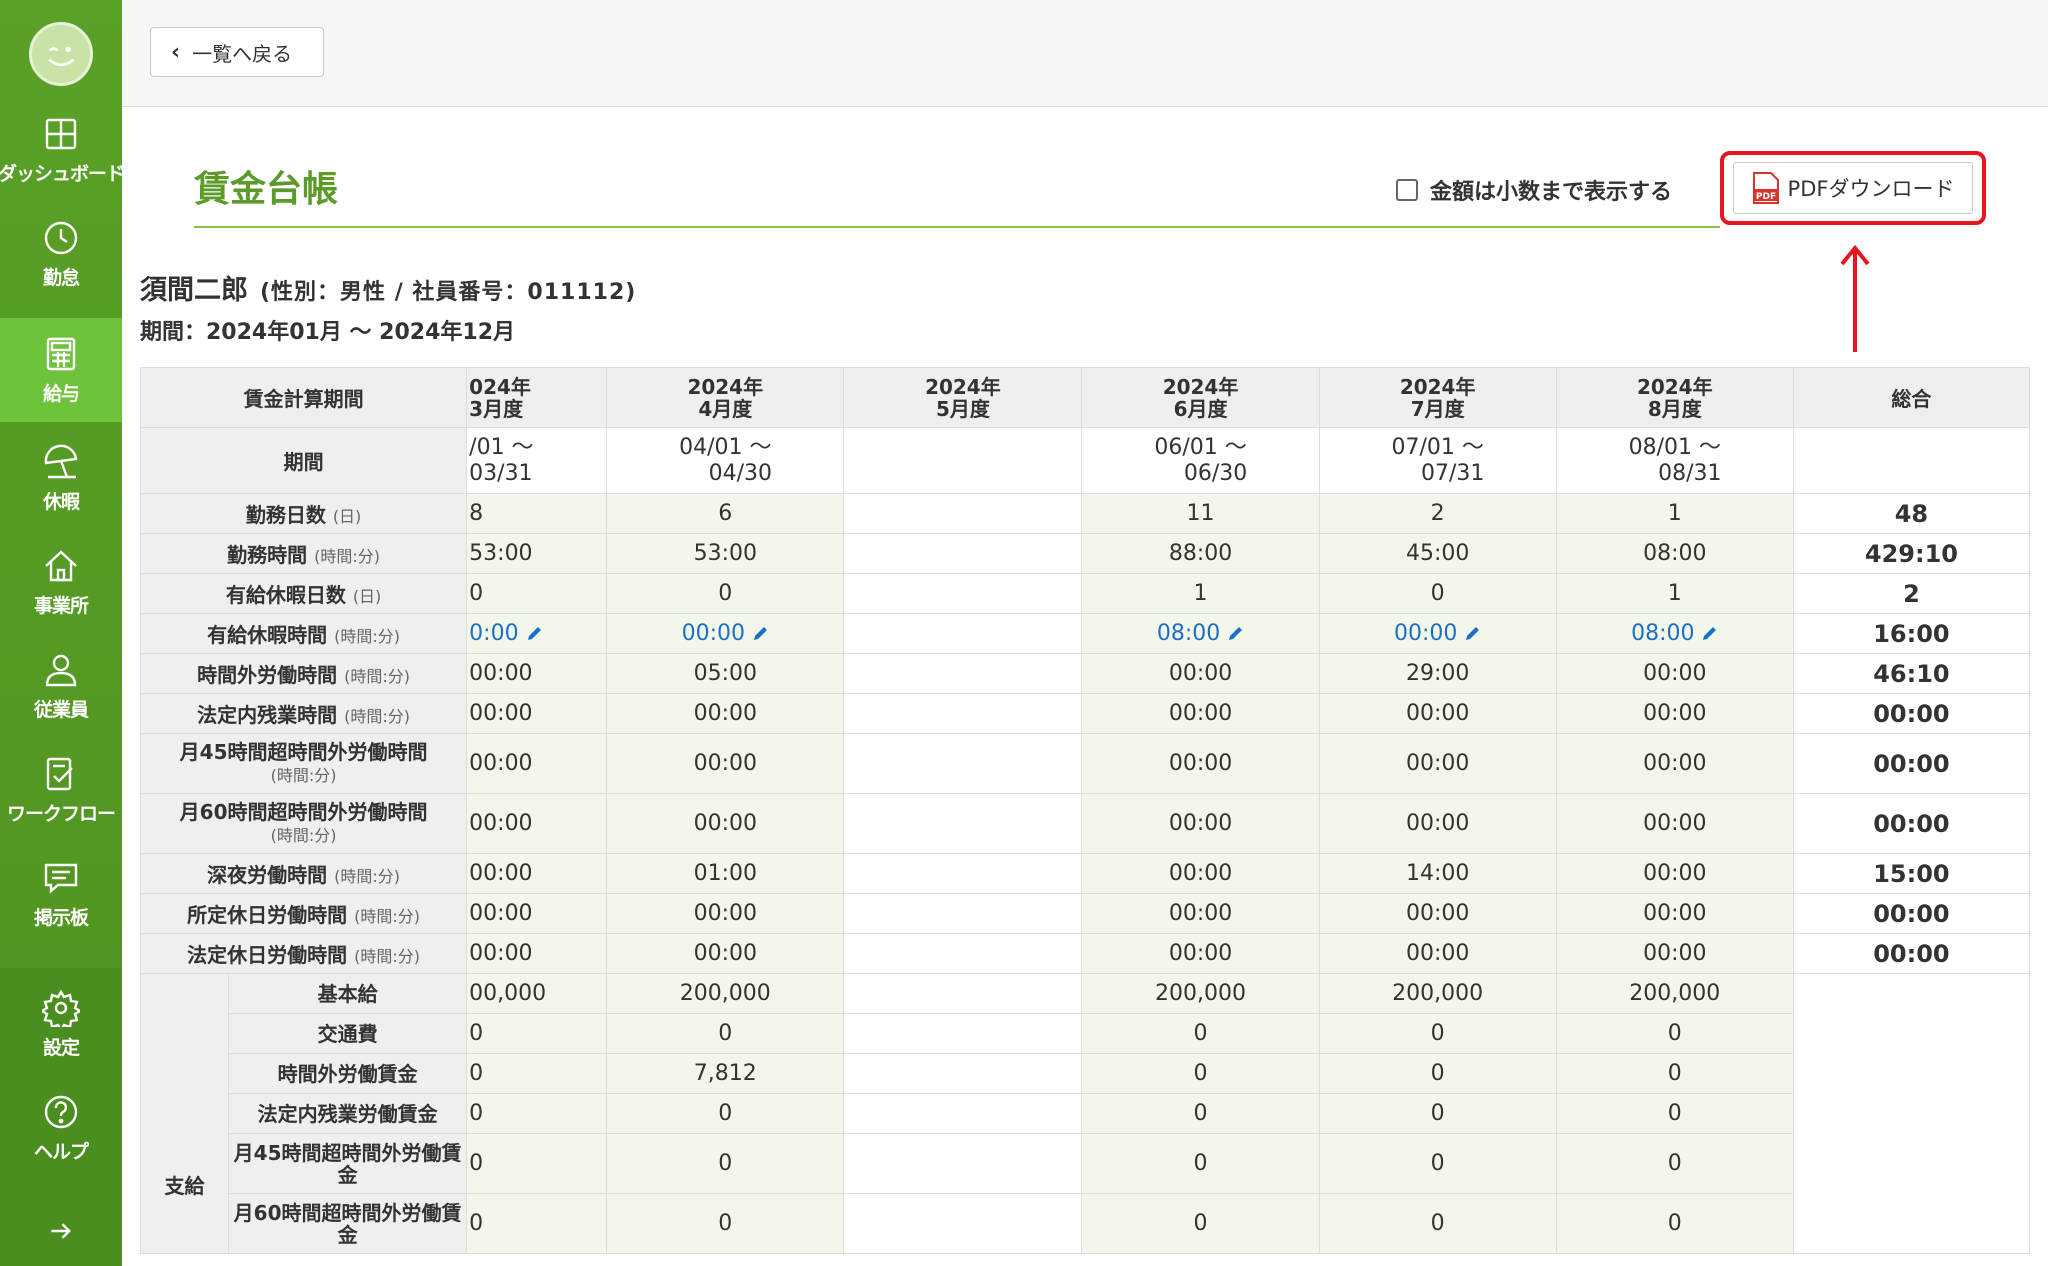 This screenshot has height=1266, width=2048. I want to click on value-cell: 08:00, so click(1674, 553).